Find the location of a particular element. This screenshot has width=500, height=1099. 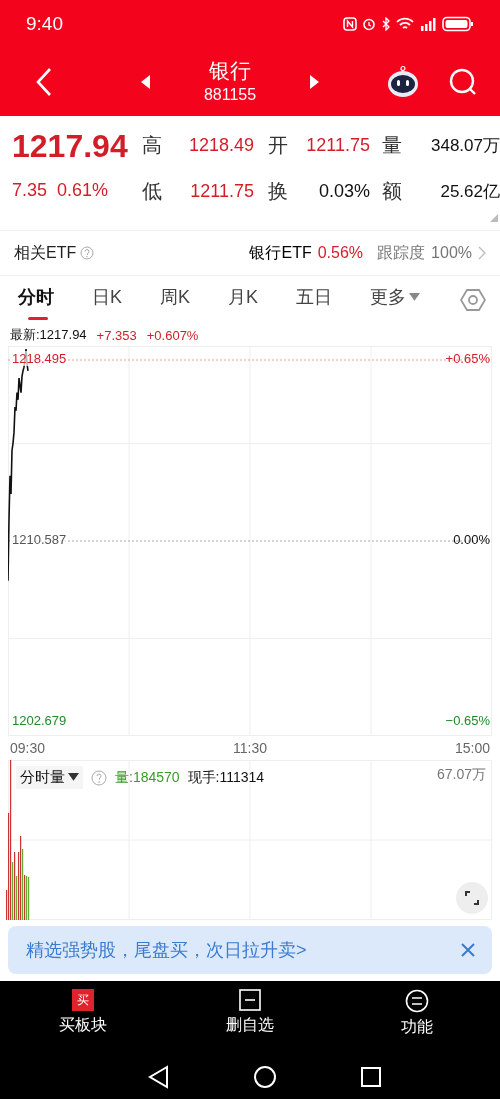

fullscreen-icon is located at coordinates (472, 898).